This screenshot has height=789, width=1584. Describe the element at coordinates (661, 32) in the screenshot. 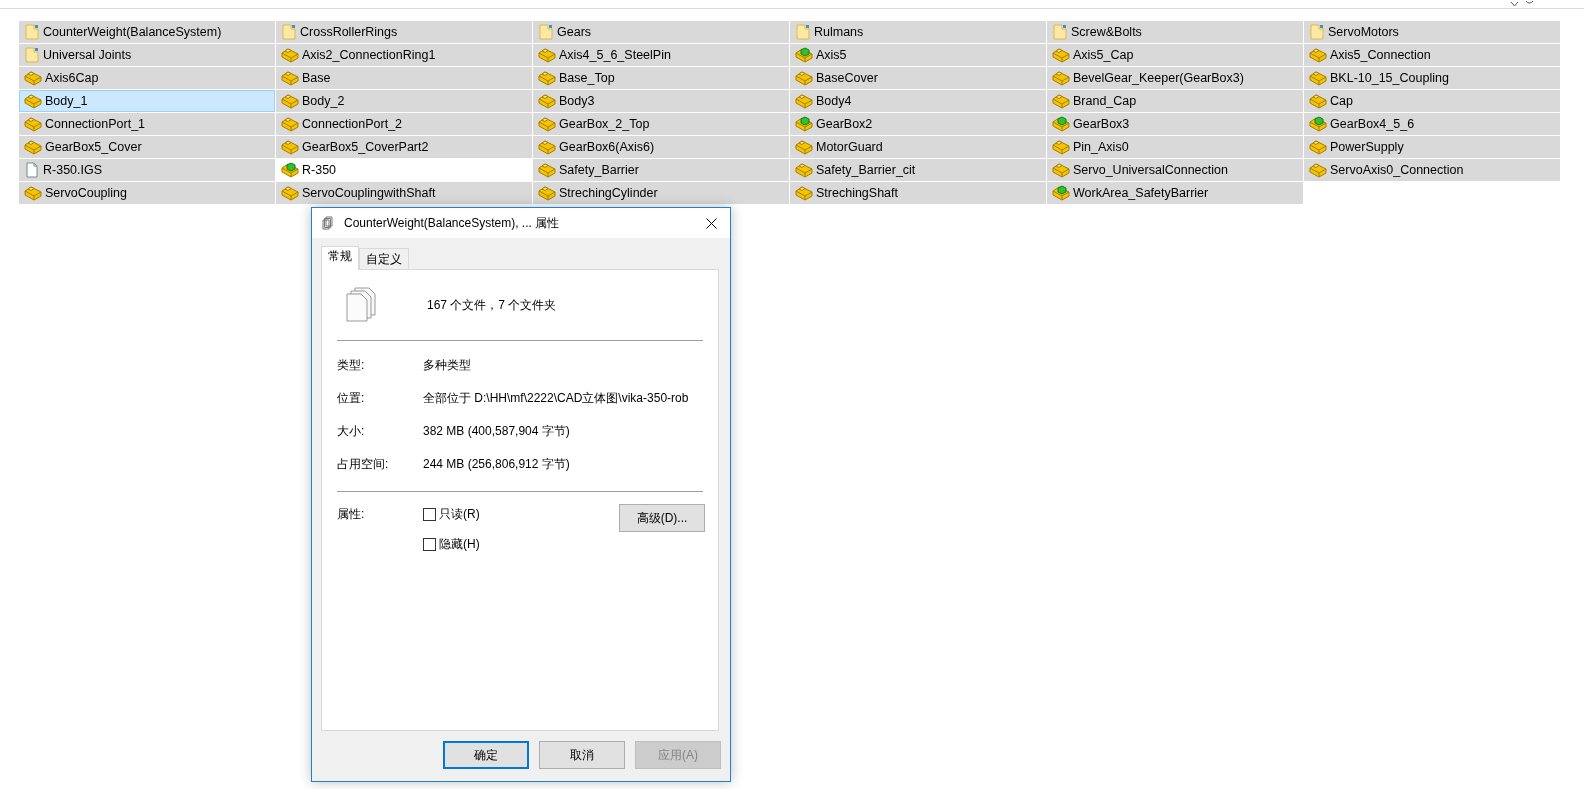

I see `file-item: Gears` at that location.